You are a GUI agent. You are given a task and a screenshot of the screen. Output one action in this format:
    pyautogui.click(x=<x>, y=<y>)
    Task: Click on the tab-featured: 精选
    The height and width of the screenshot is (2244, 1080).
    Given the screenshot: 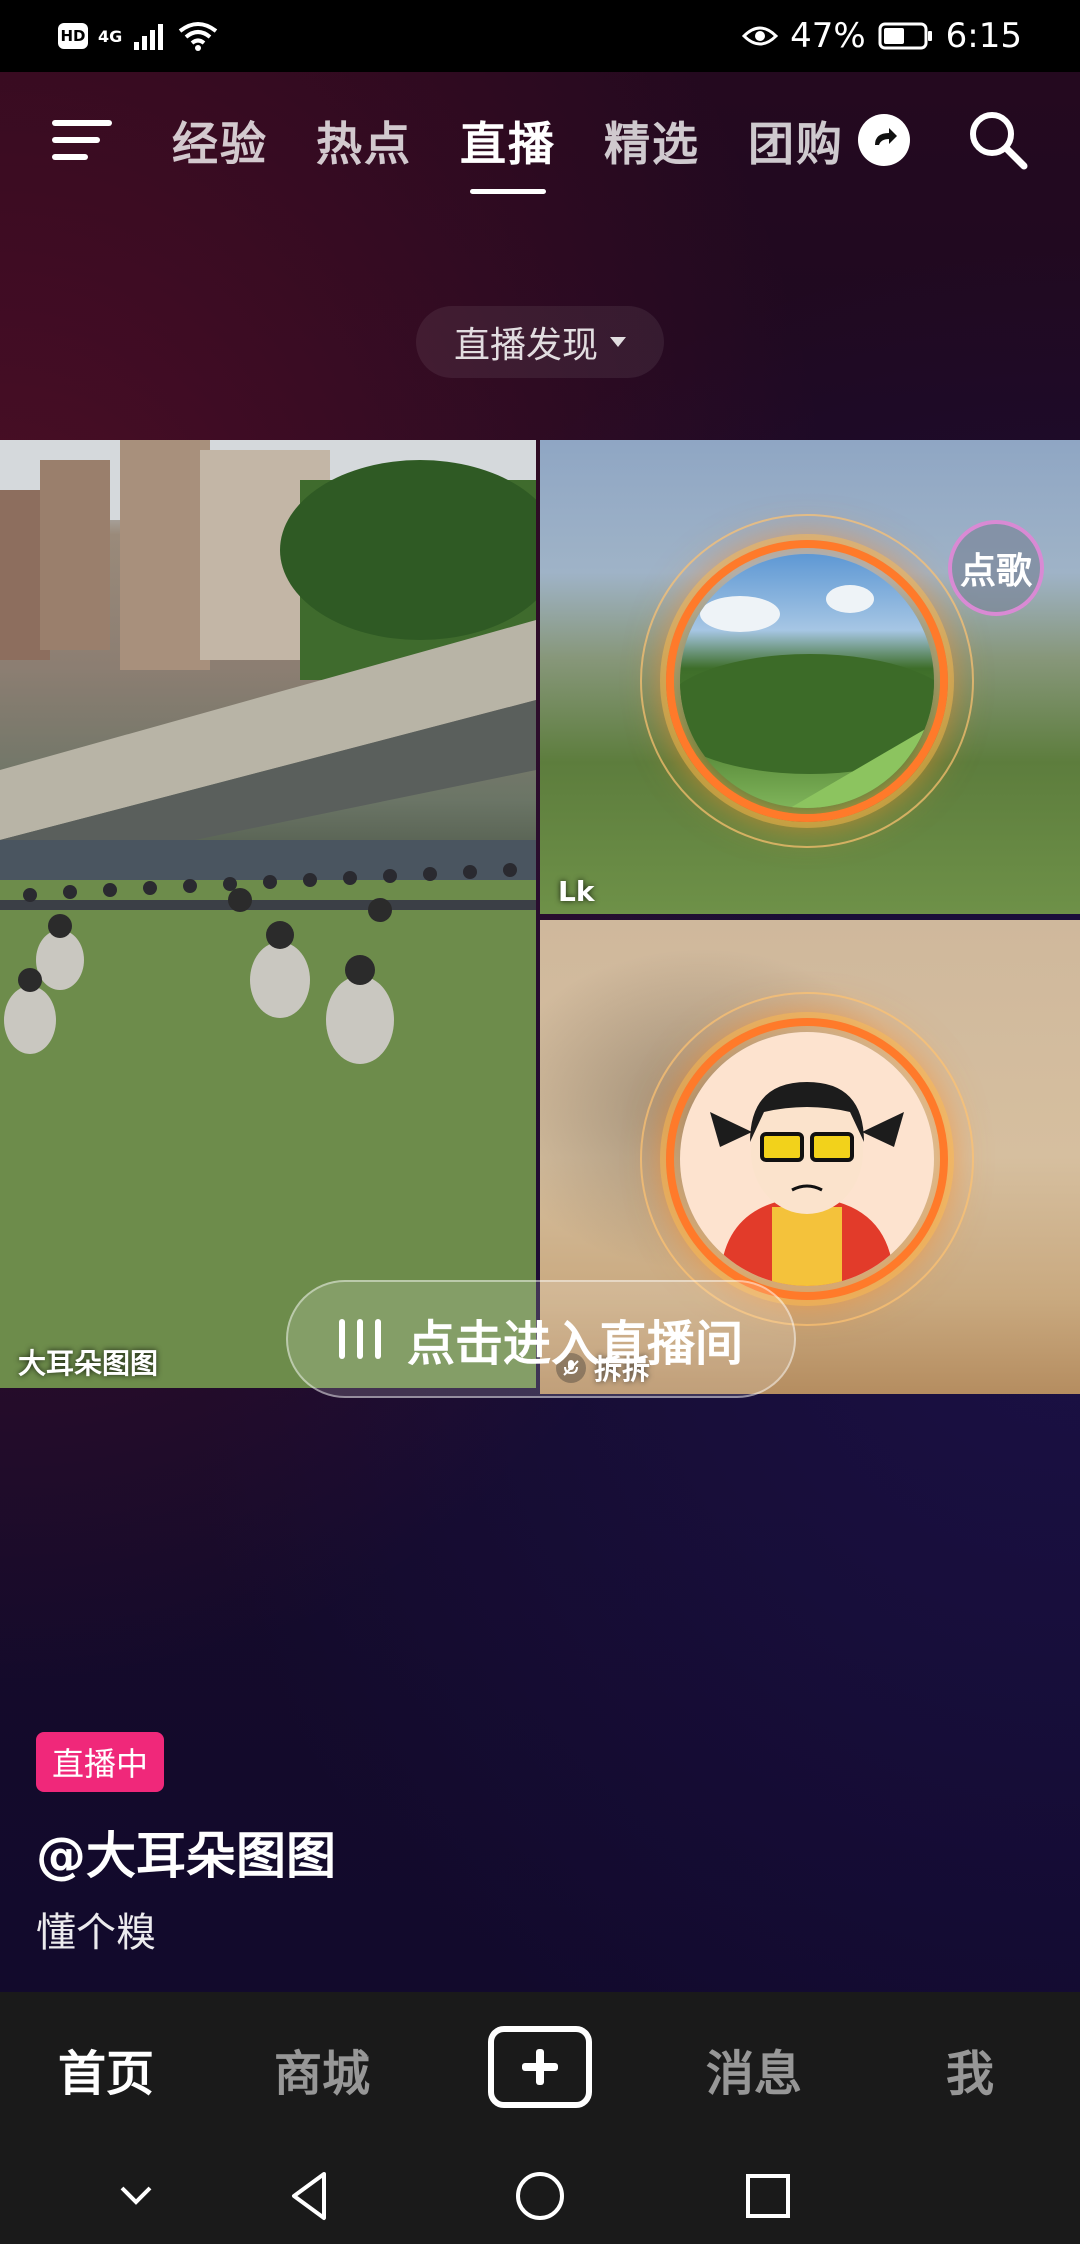 What is the action you would take?
    pyautogui.click(x=652, y=141)
    